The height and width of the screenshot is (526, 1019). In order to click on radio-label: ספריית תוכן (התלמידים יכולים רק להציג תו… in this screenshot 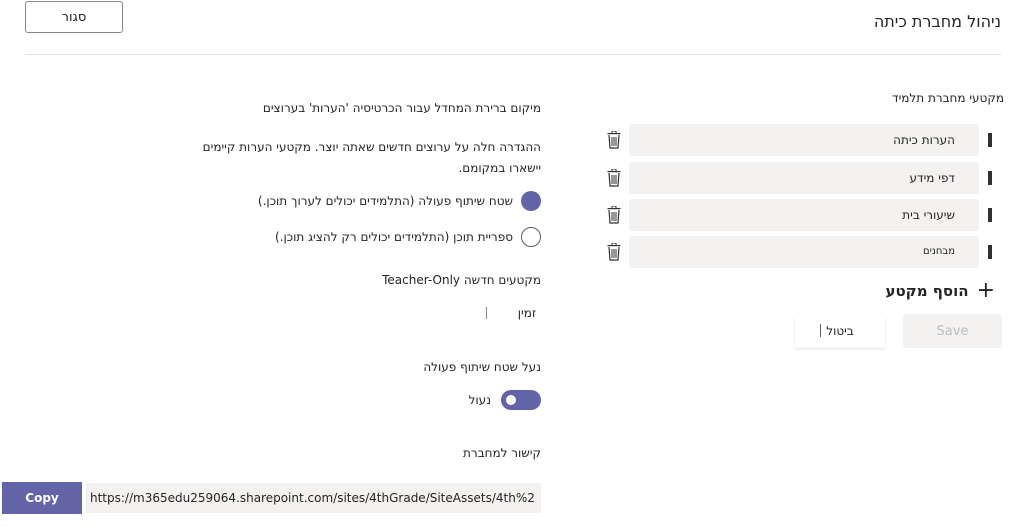, I will do `click(394, 237)`.